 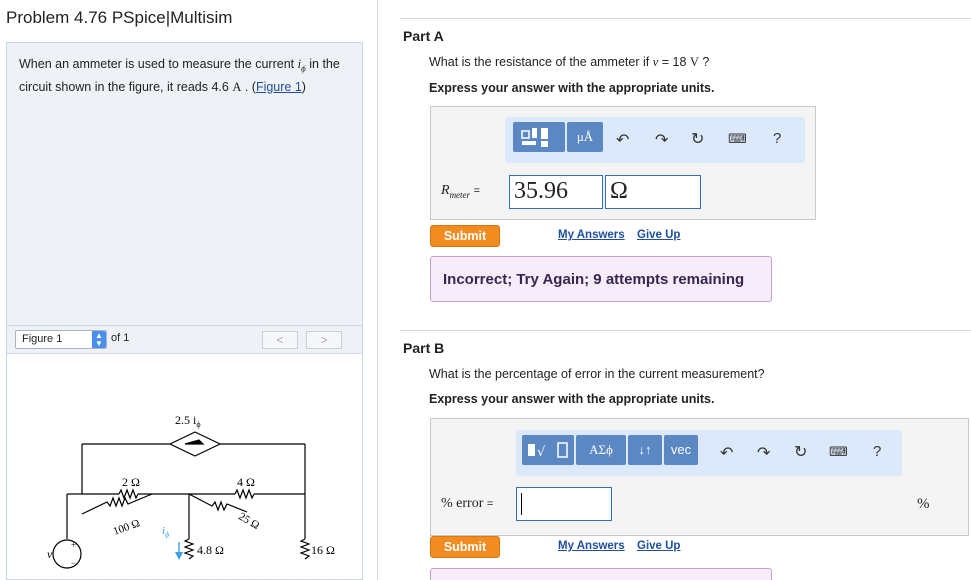 I want to click on percent-error-input, so click(x=564, y=504).